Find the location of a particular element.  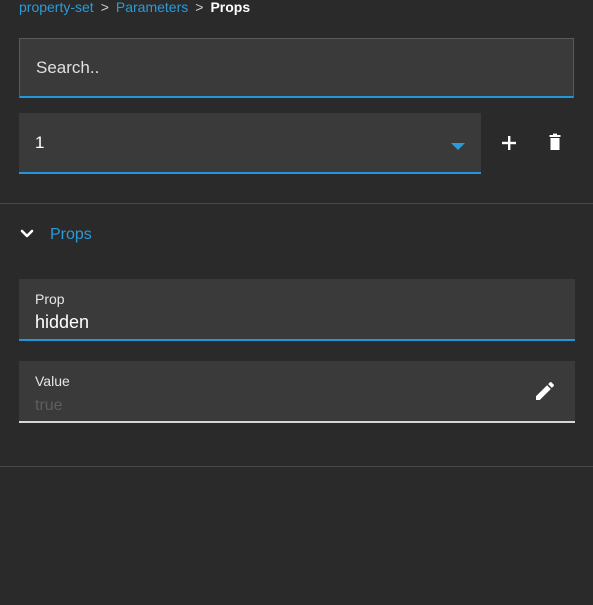

caret-down-icon is located at coordinates (458, 146).